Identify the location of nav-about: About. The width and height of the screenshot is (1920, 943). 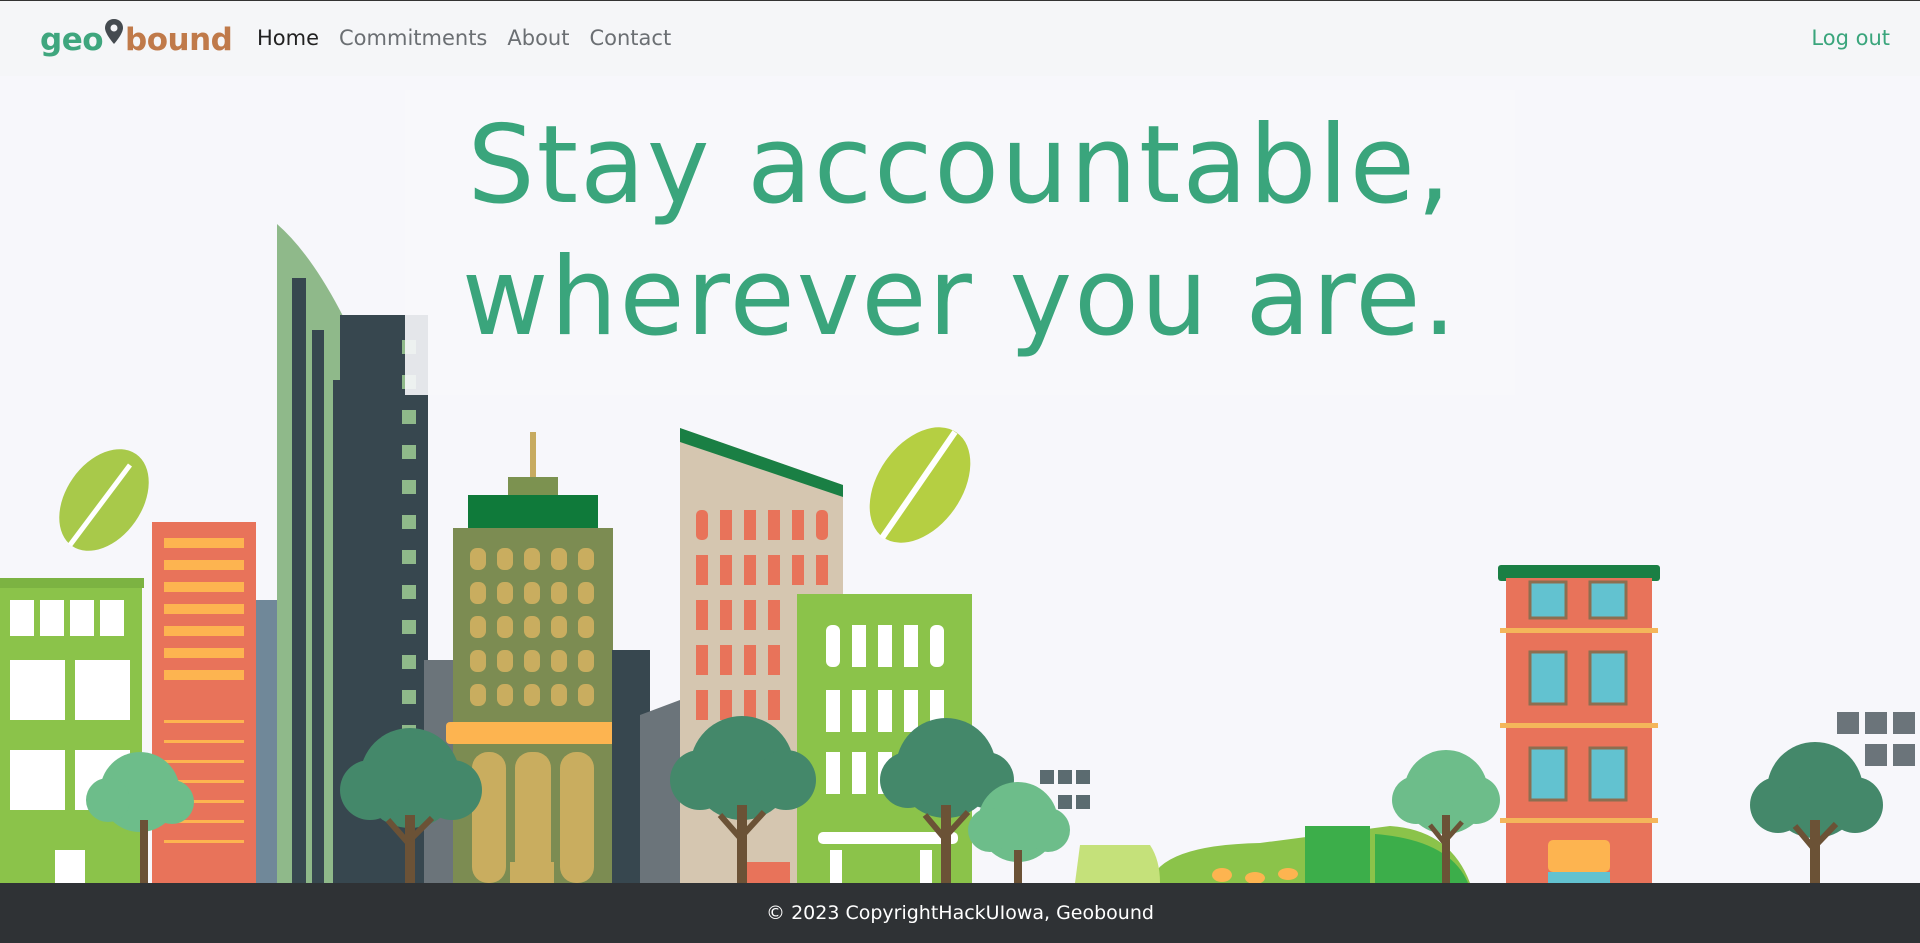
(538, 38).